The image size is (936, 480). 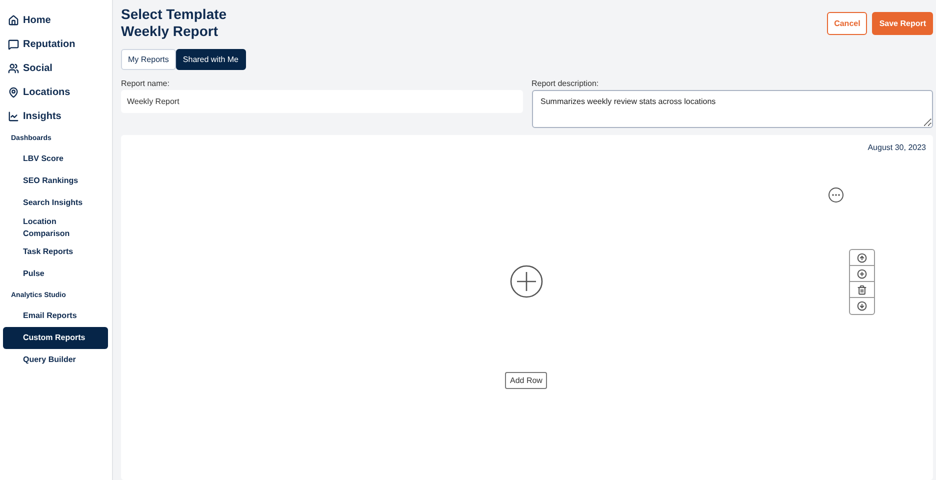 I want to click on nav-link: Query Builder, so click(x=55, y=360).